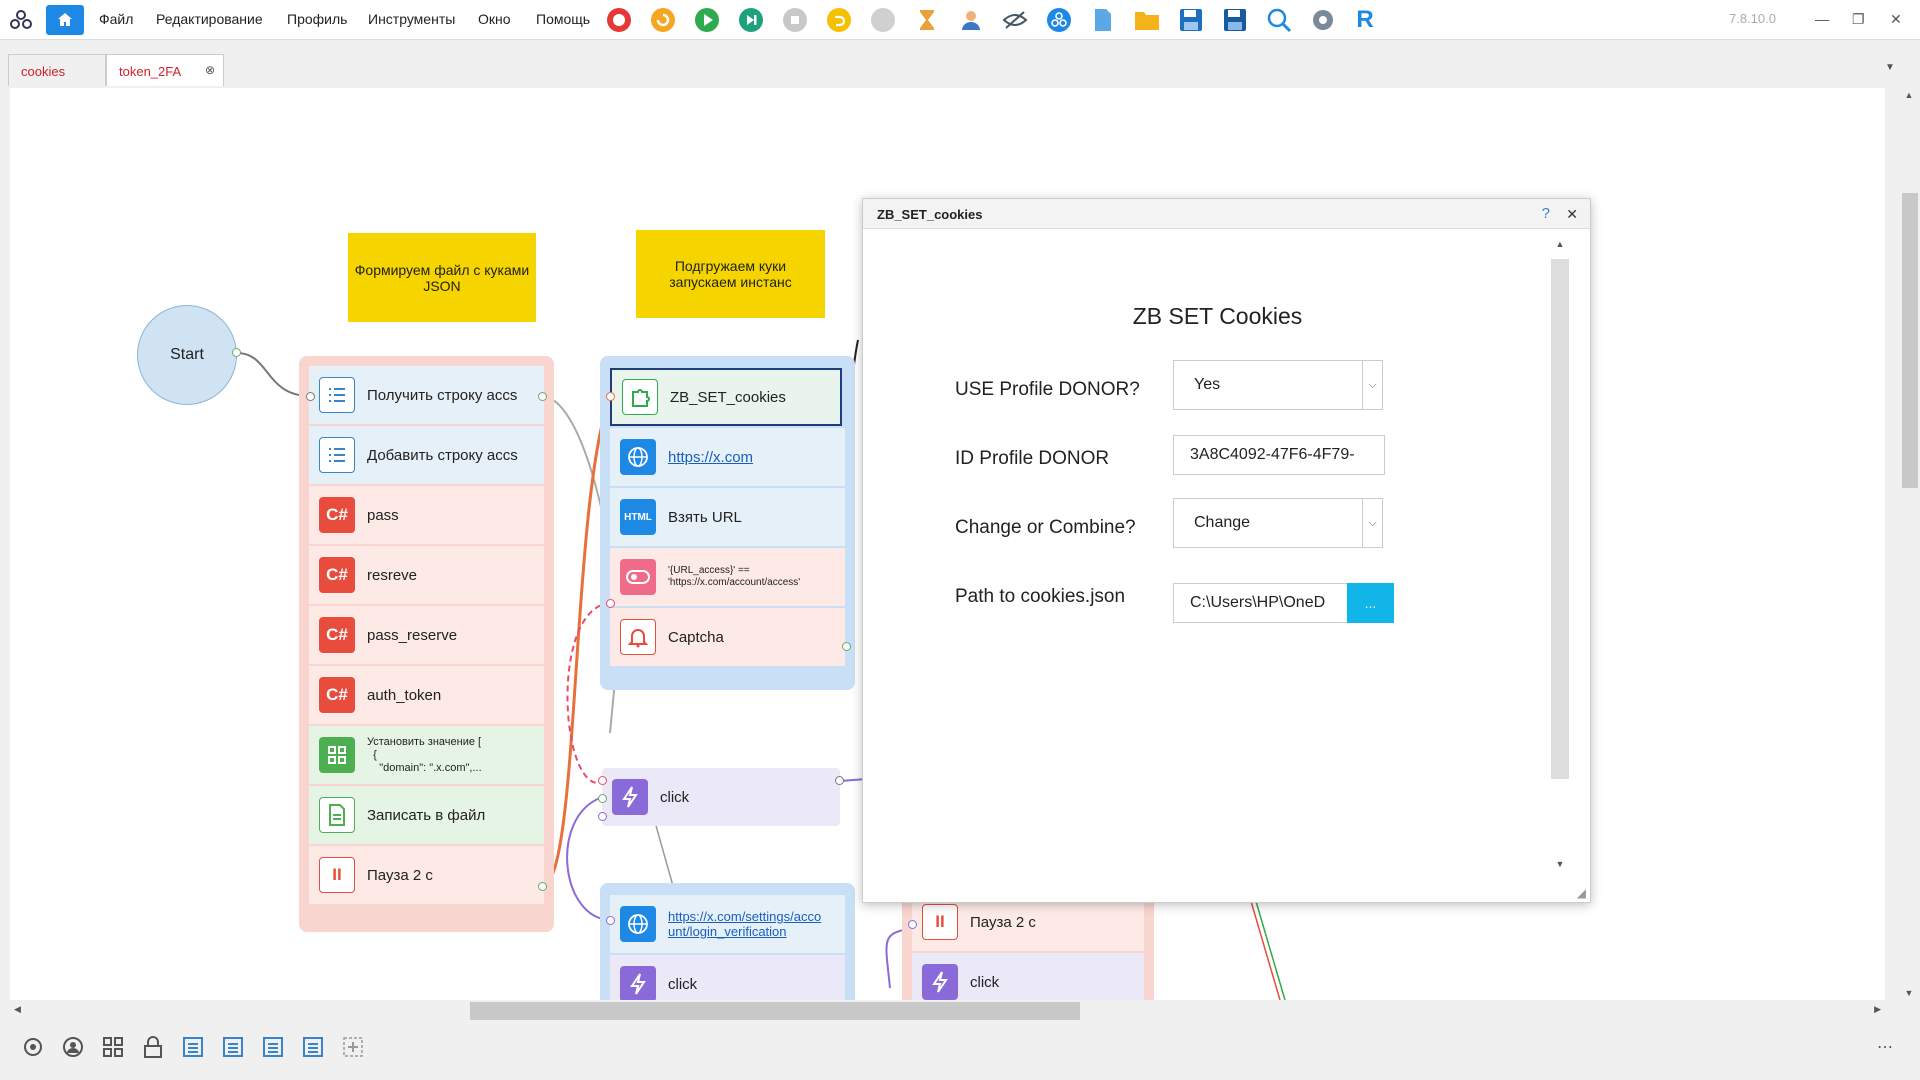 The image size is (1920, 1080). I want to click on tab-cookies: cookies, so click(57, 70).